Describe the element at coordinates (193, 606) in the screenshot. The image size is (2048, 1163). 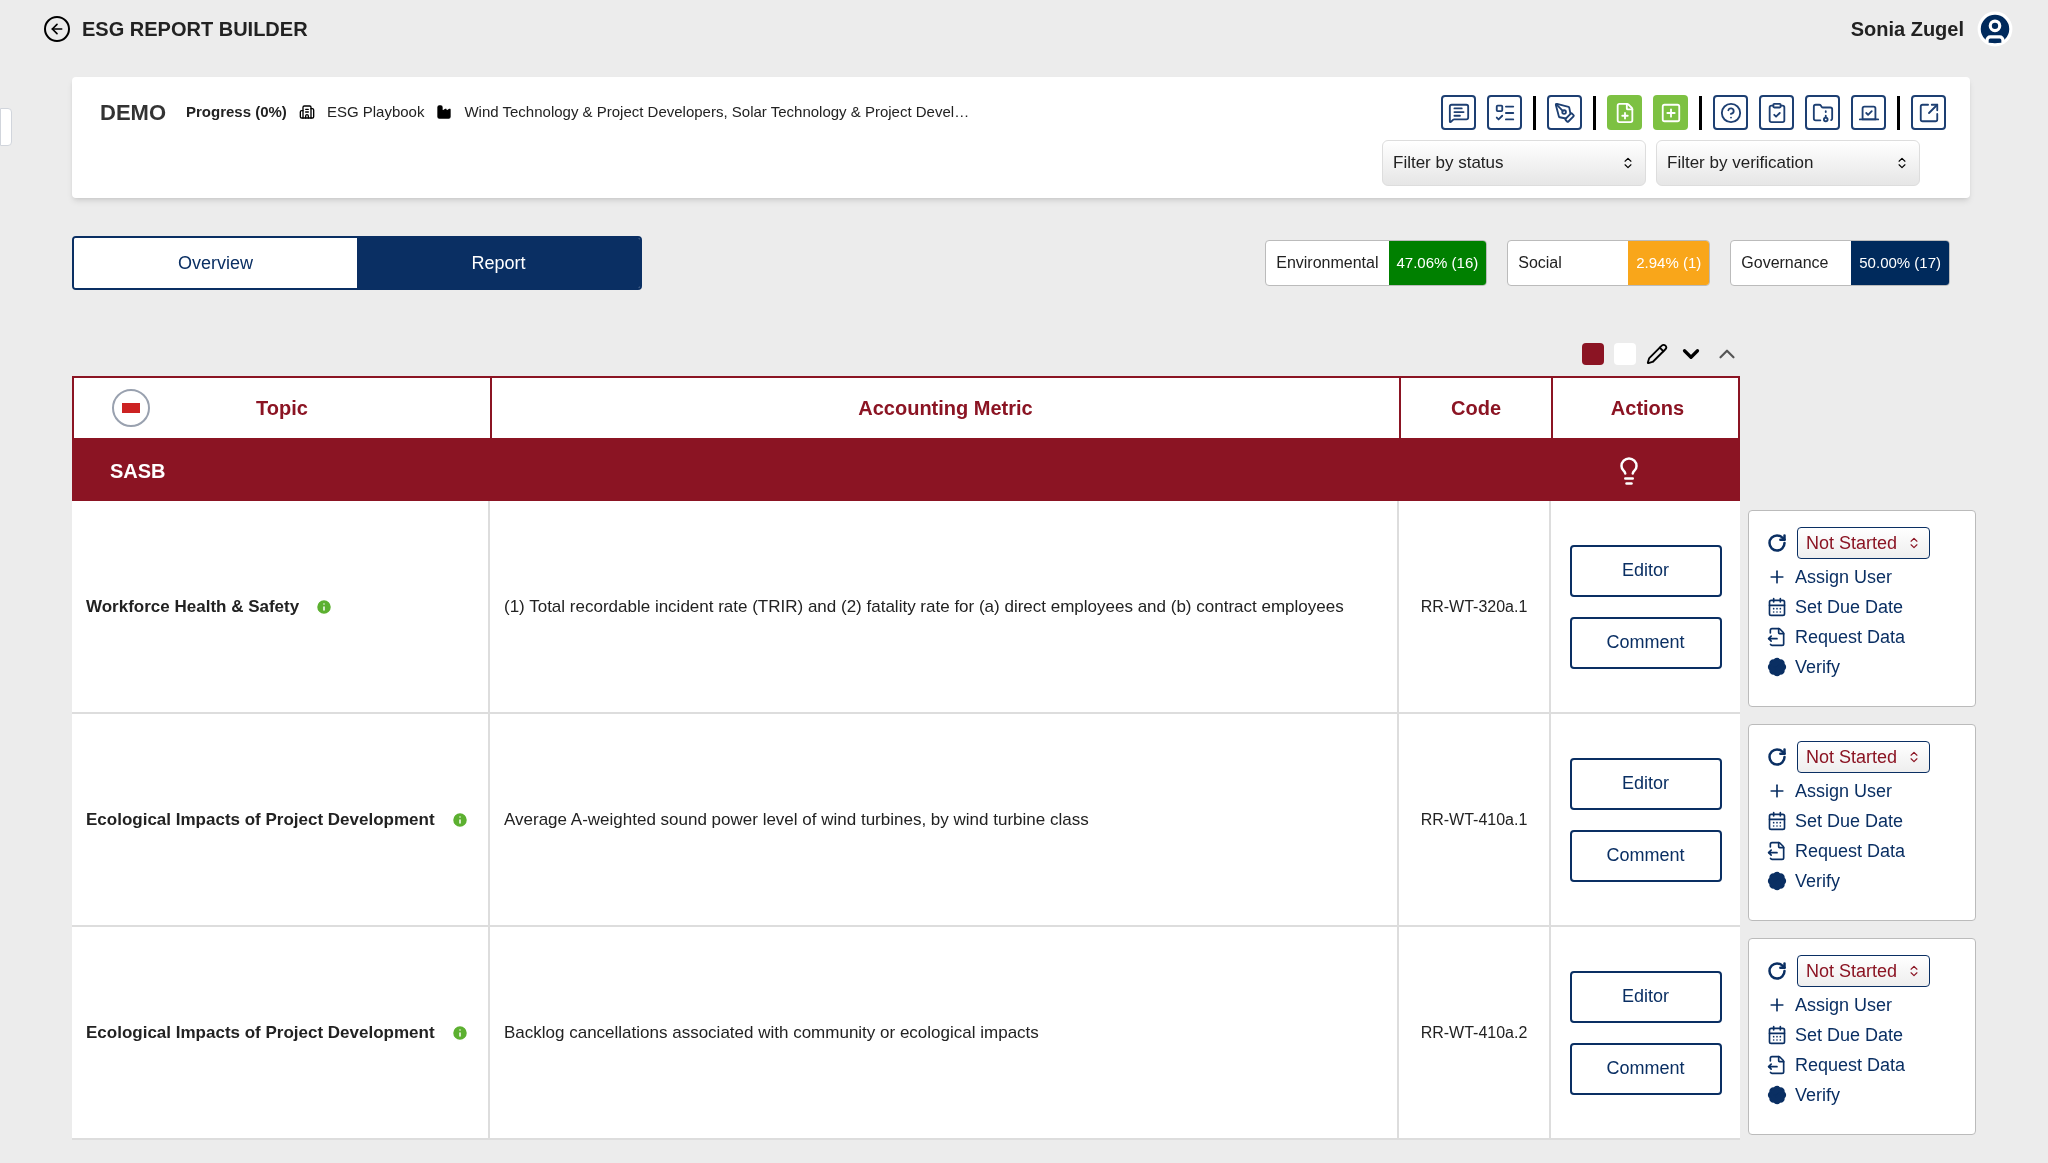
I see `topic-cell-text: Workforce Health & Safety` at that location.